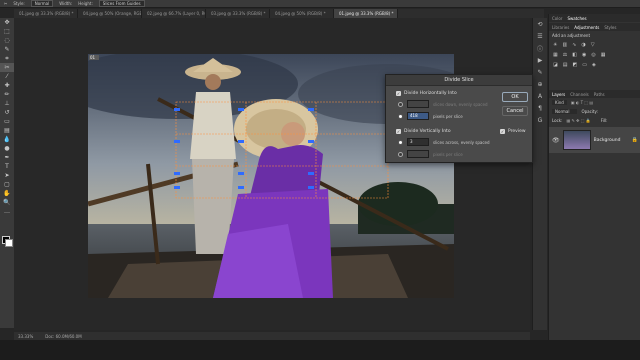 This screenshot has width=640, height=360. Describe the element at coordinates (46, 13) in the screenshot. I see `document-tab: 01.jpeg @ 33.3% (RGB/8) *` at that location.